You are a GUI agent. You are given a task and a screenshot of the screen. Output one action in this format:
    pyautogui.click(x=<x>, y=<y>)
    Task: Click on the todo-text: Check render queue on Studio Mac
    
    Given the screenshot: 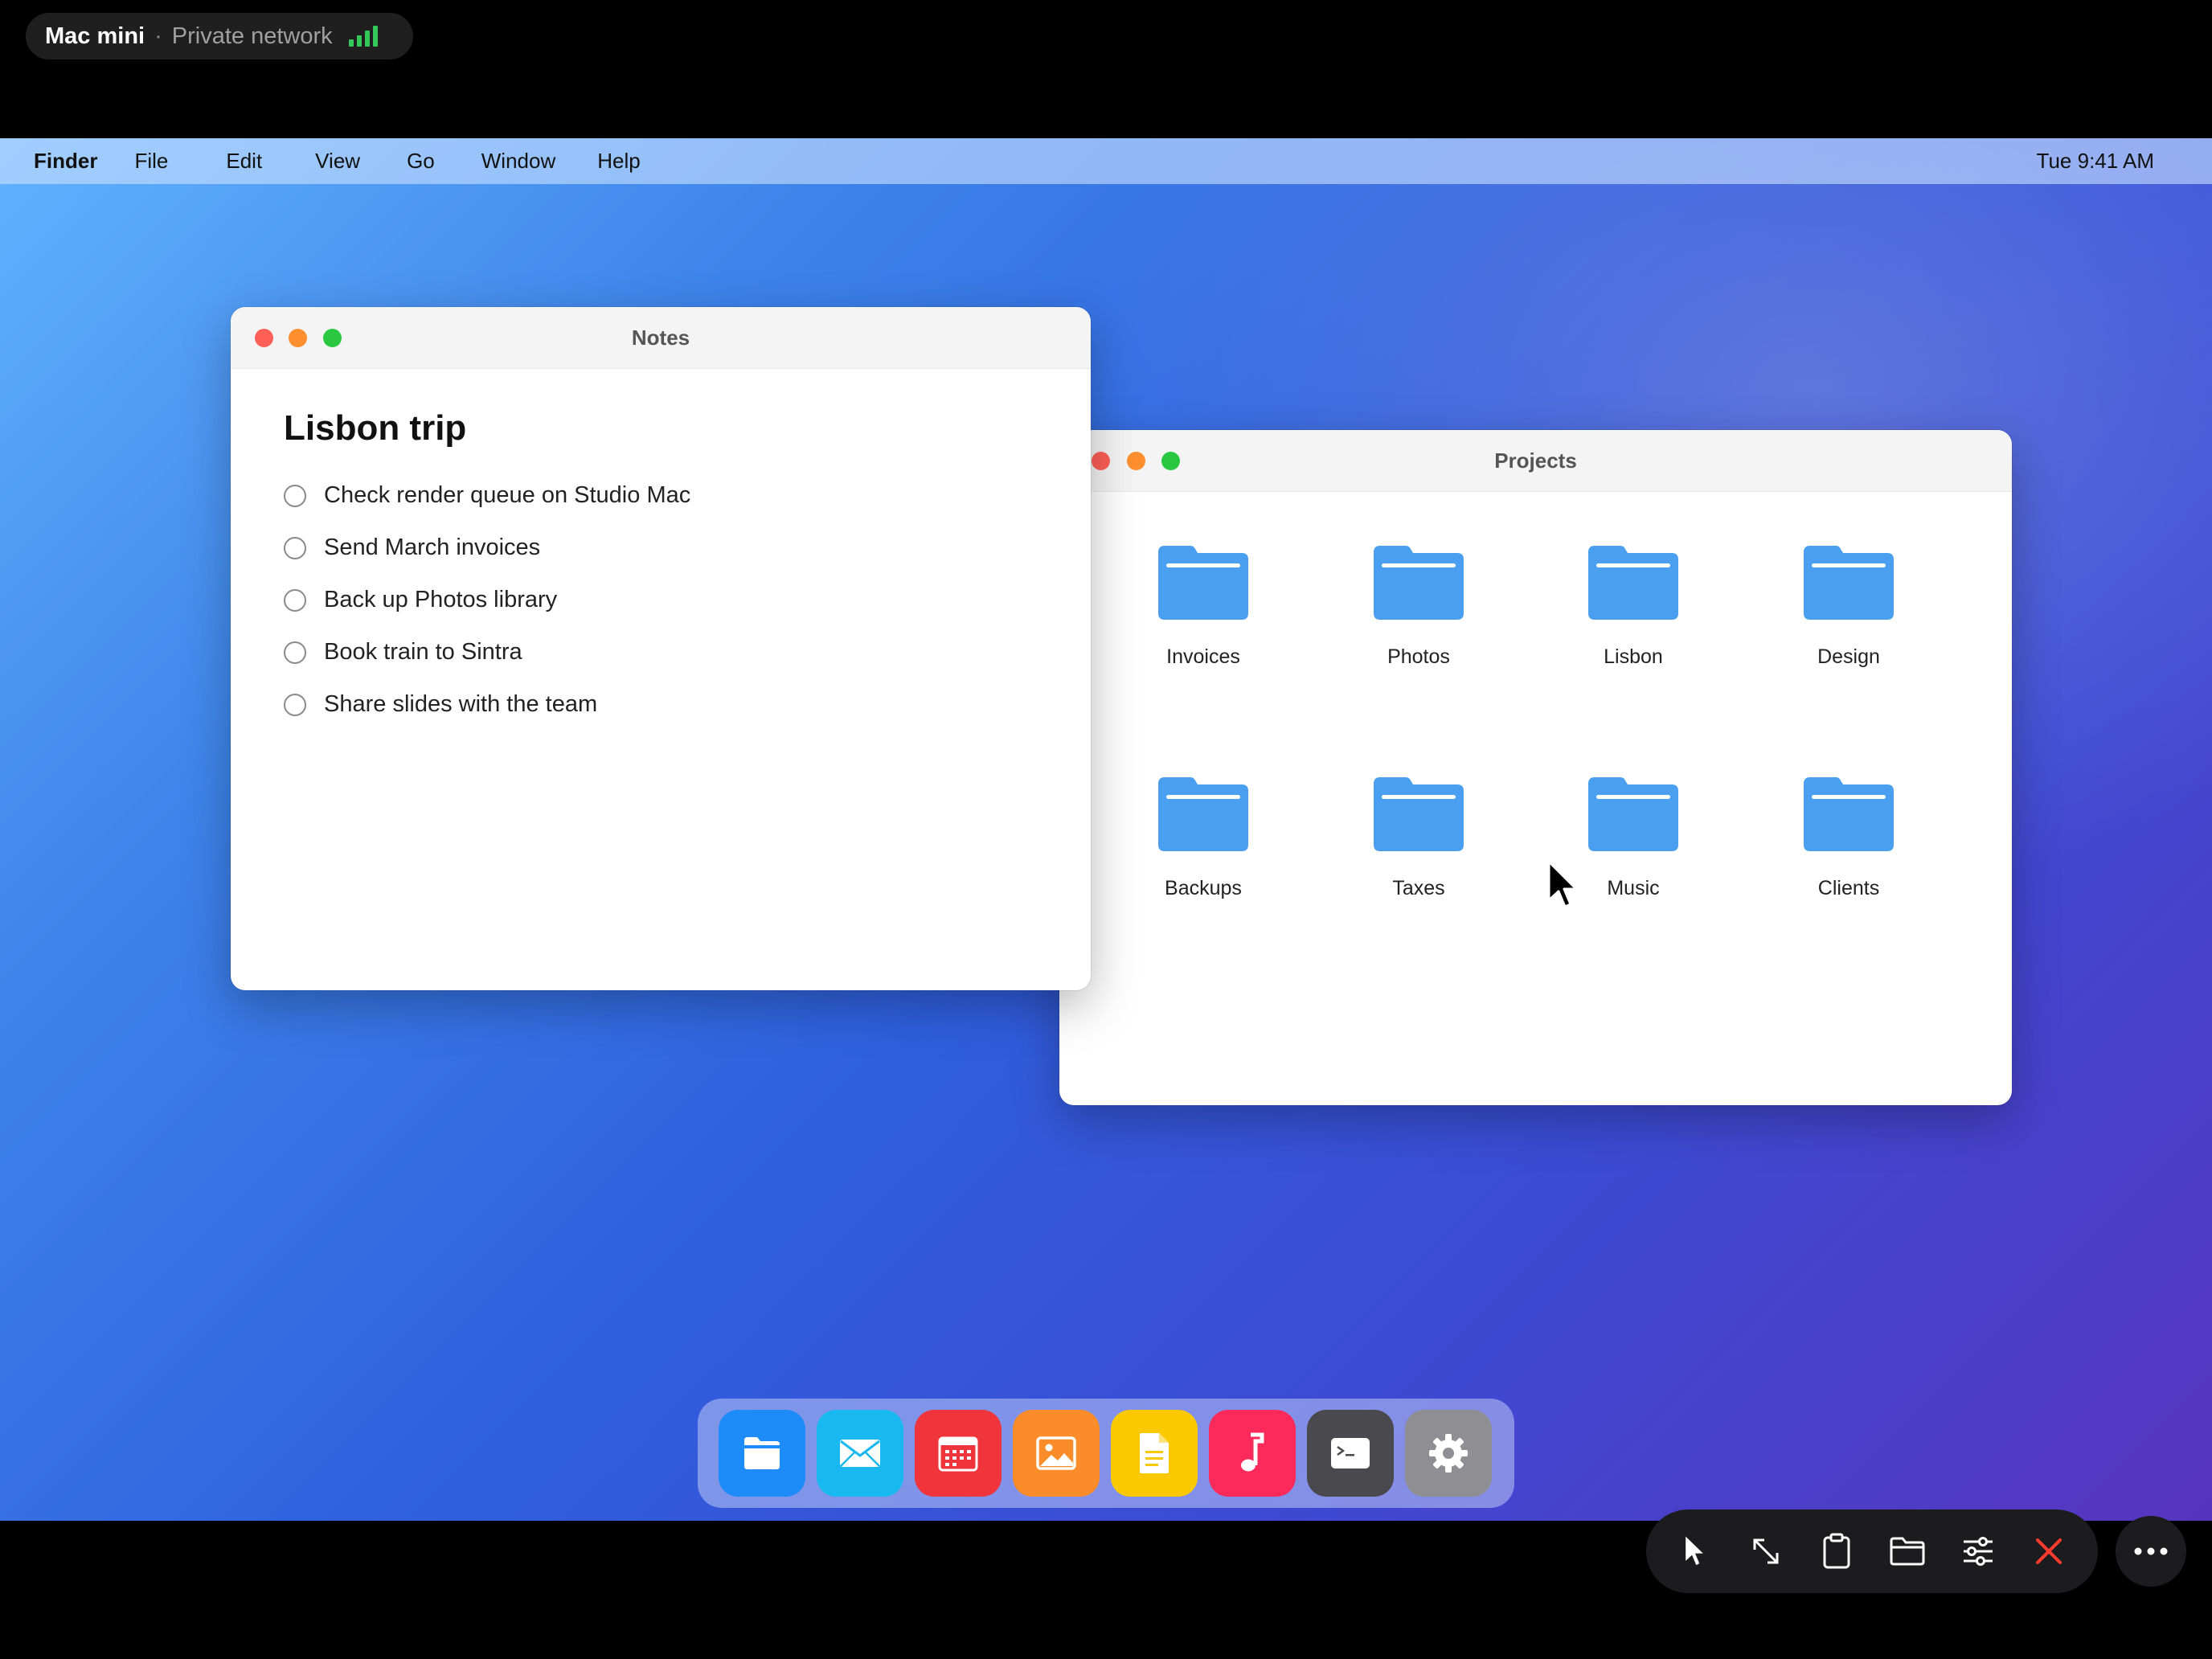 What is the action you would take?
    pyautogui.click(x=507, y=495)
    